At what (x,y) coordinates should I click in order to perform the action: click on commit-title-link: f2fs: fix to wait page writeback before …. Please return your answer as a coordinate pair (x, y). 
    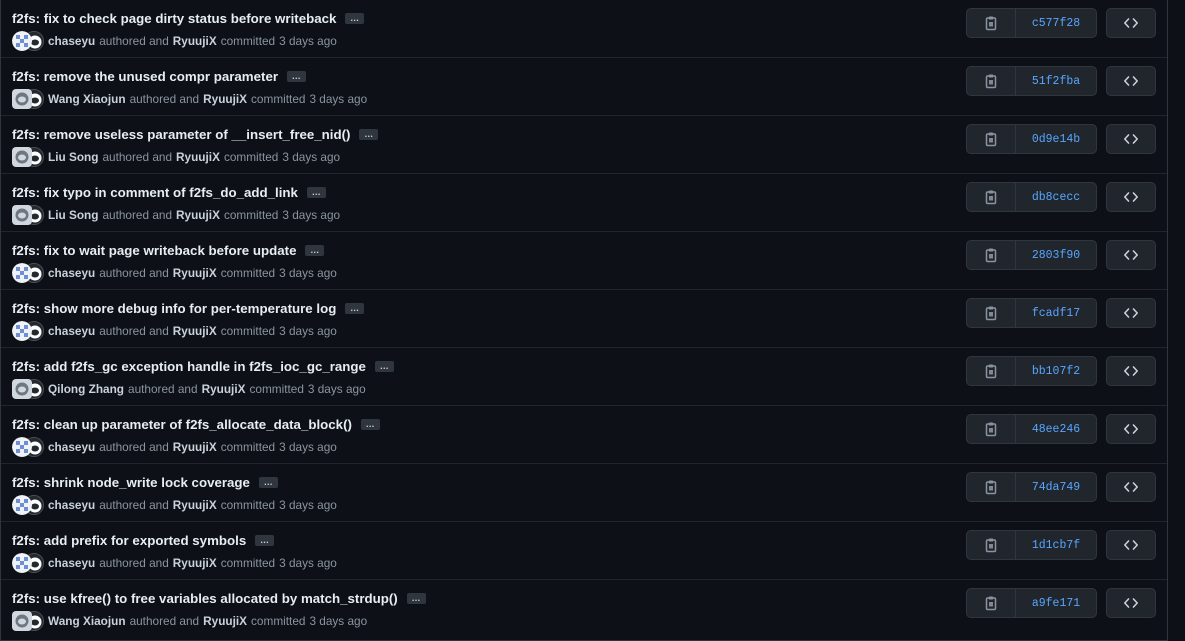
    Looking at the image, I should click on (154, 250).